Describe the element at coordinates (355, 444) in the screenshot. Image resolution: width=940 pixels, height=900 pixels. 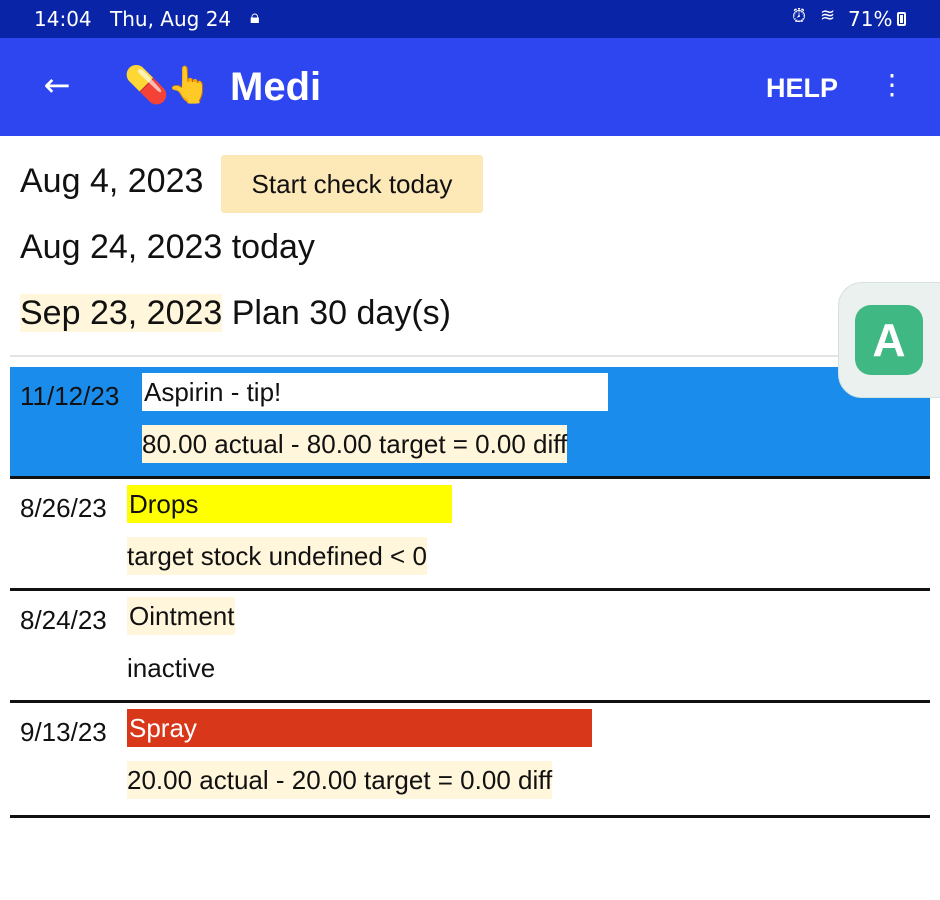
I see `medication-detail: 80.00 actual - 80.00 target = 0.00 diff` at that location.